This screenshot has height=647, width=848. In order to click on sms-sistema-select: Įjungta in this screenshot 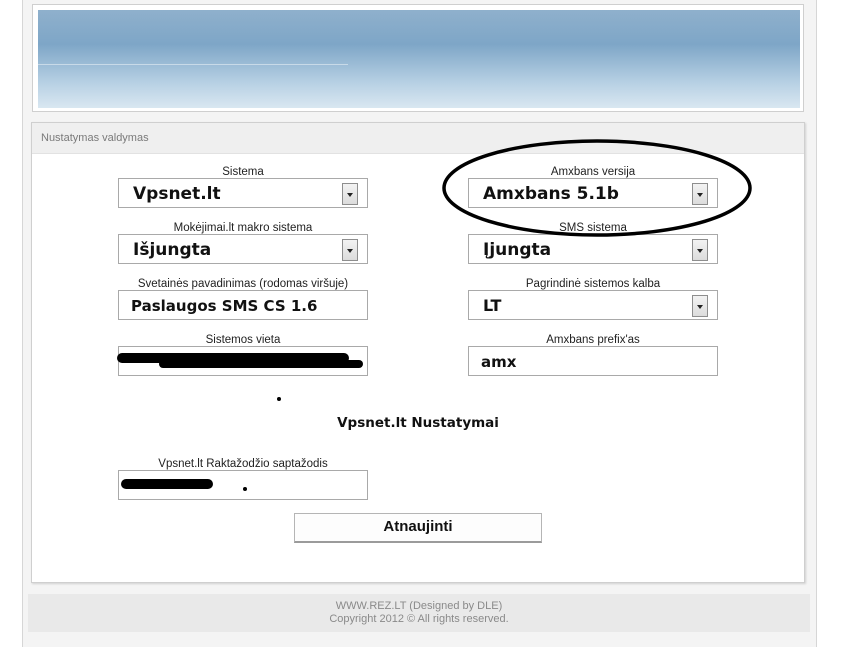, I will do `click(593, 249)`.